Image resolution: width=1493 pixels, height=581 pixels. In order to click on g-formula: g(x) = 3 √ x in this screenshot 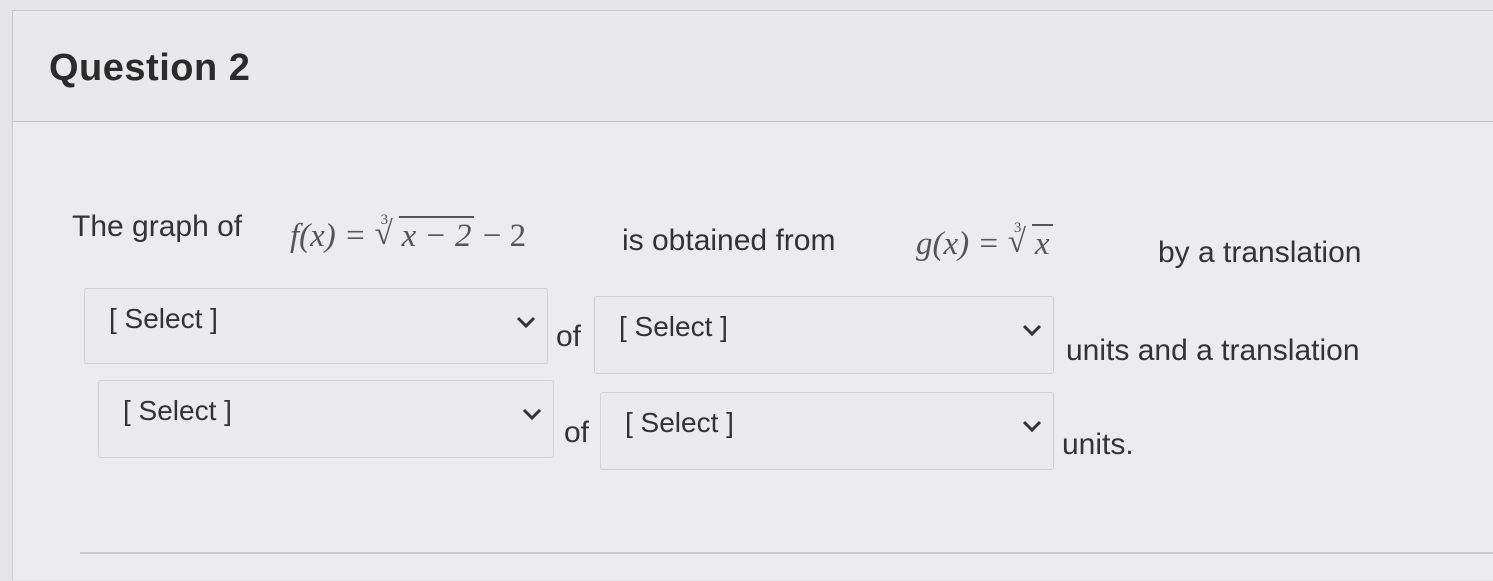, I will do `click(984, 241)`.